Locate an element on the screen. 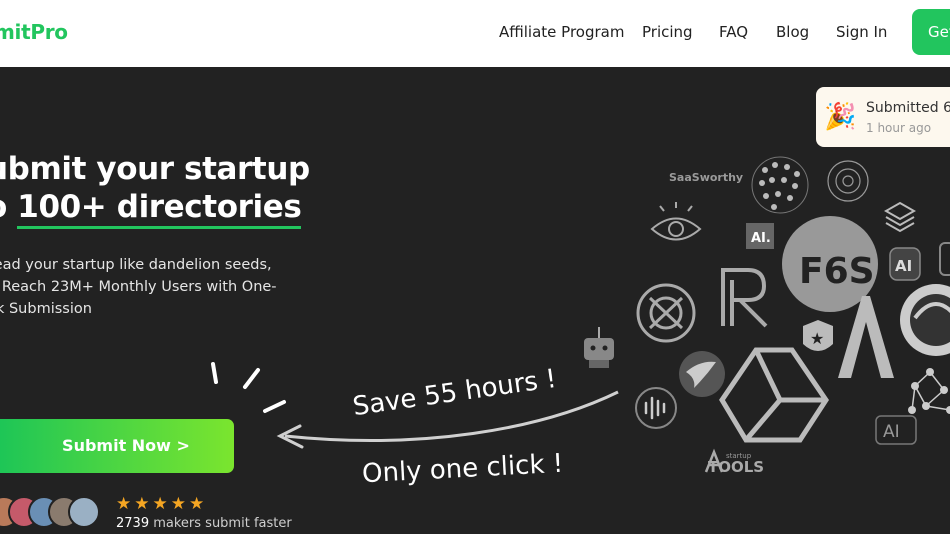 This screenshot has height=534, width=950. brain-network-icon is located at coordinates (780, 185).